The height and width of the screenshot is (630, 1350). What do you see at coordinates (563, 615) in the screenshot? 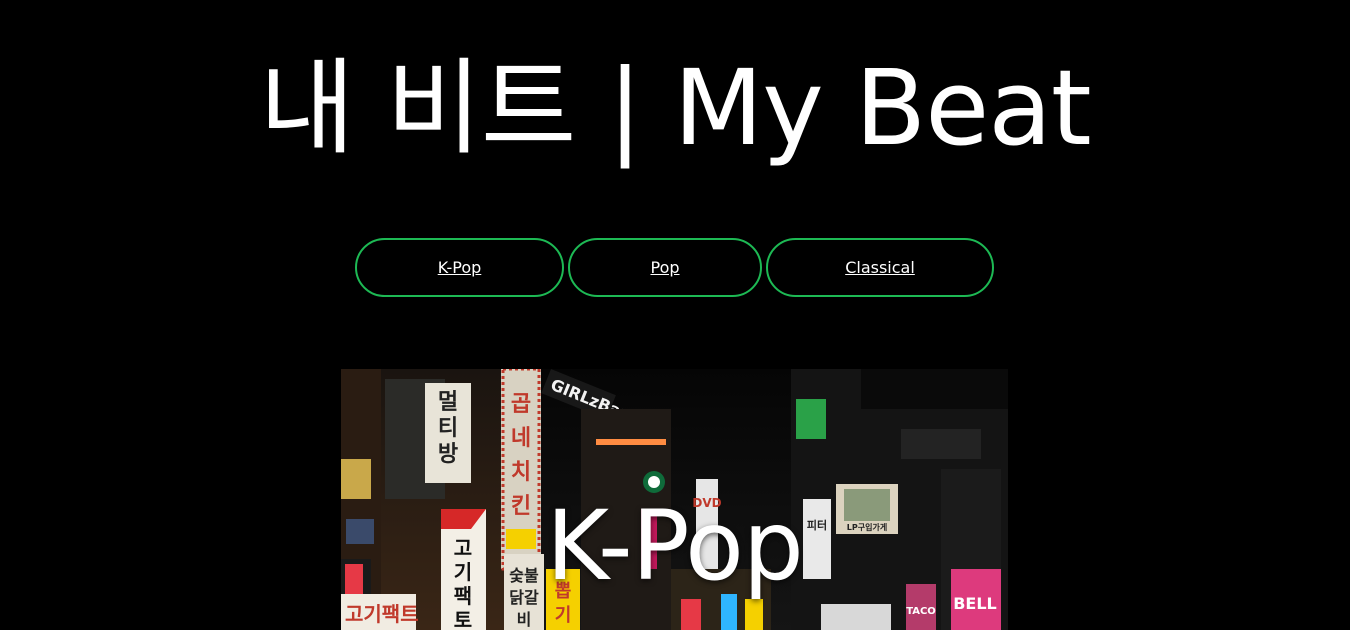
I see `svg-text: 기` at bounding box center [563, 615].